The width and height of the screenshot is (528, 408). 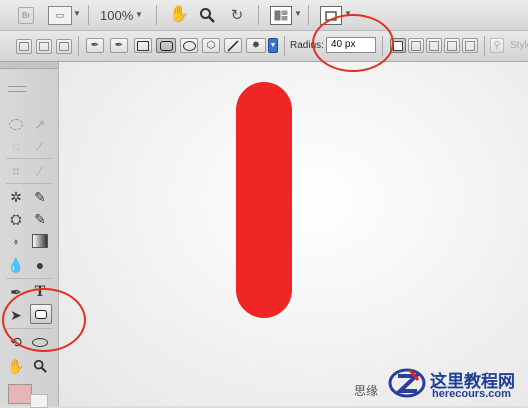 What do you see at coordinates (16, 265) in the screenshot?
I see `blur-tool-icon: 💧` at bounding box center [16, 265].